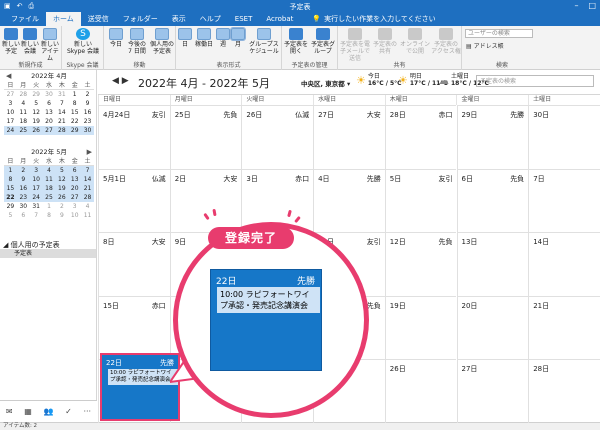  I want to click on minimize-icon: –, so click(576, 5).